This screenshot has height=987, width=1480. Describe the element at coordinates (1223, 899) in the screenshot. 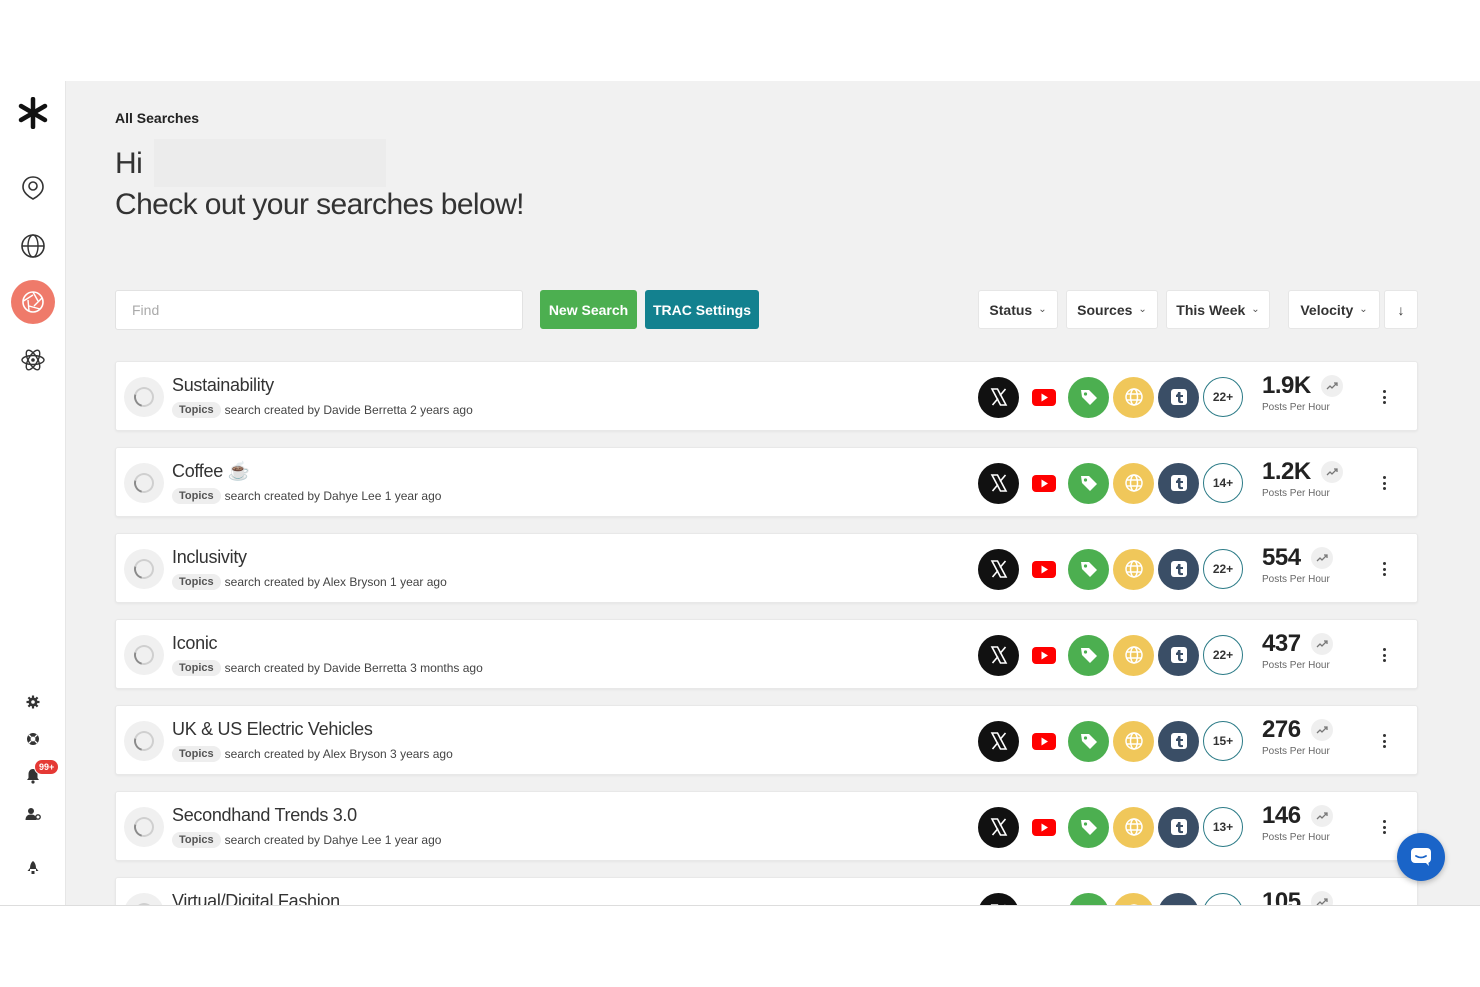

I see `more-sources-count` at that location.